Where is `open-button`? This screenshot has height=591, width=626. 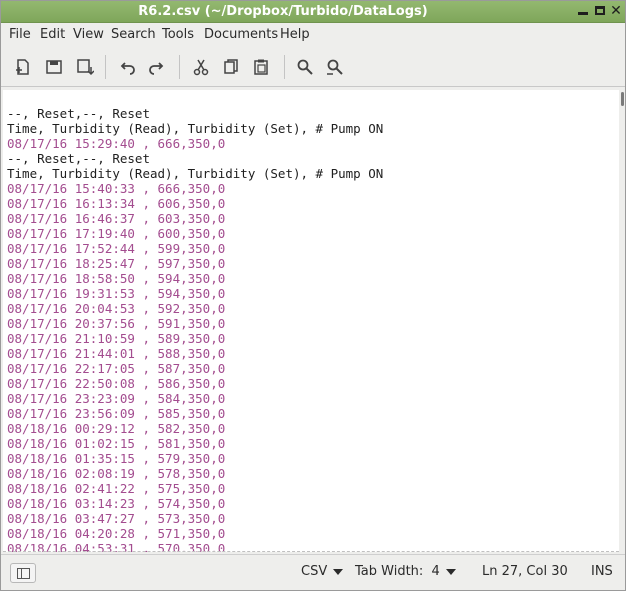
open-button is located at coordinates (54, 67).